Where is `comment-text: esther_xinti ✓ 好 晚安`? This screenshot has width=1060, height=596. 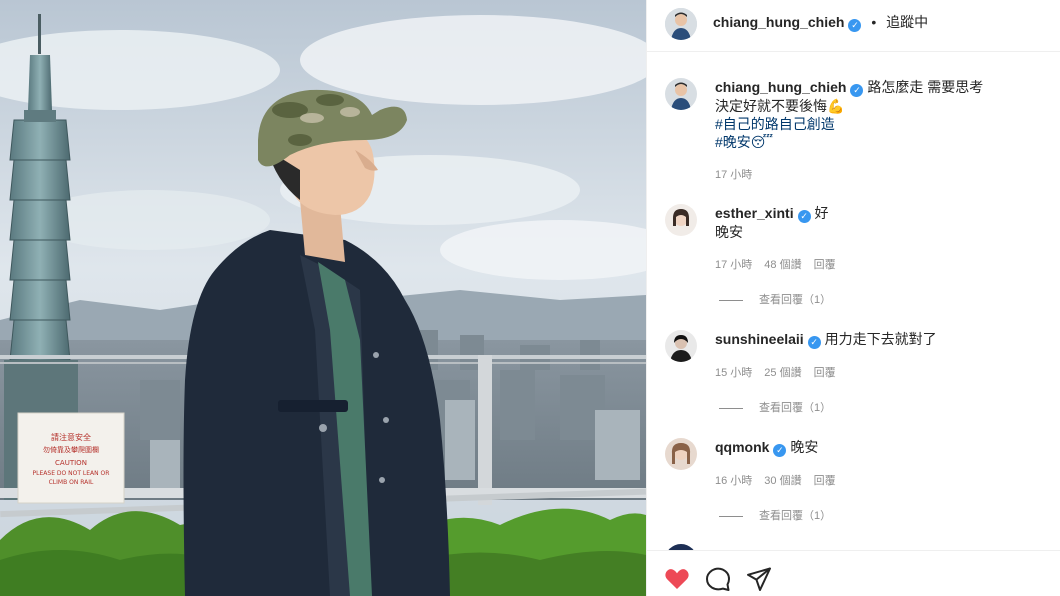
comment-text: esther_xinti ✓ 好 晚安 is located at coordinates (880, 222).